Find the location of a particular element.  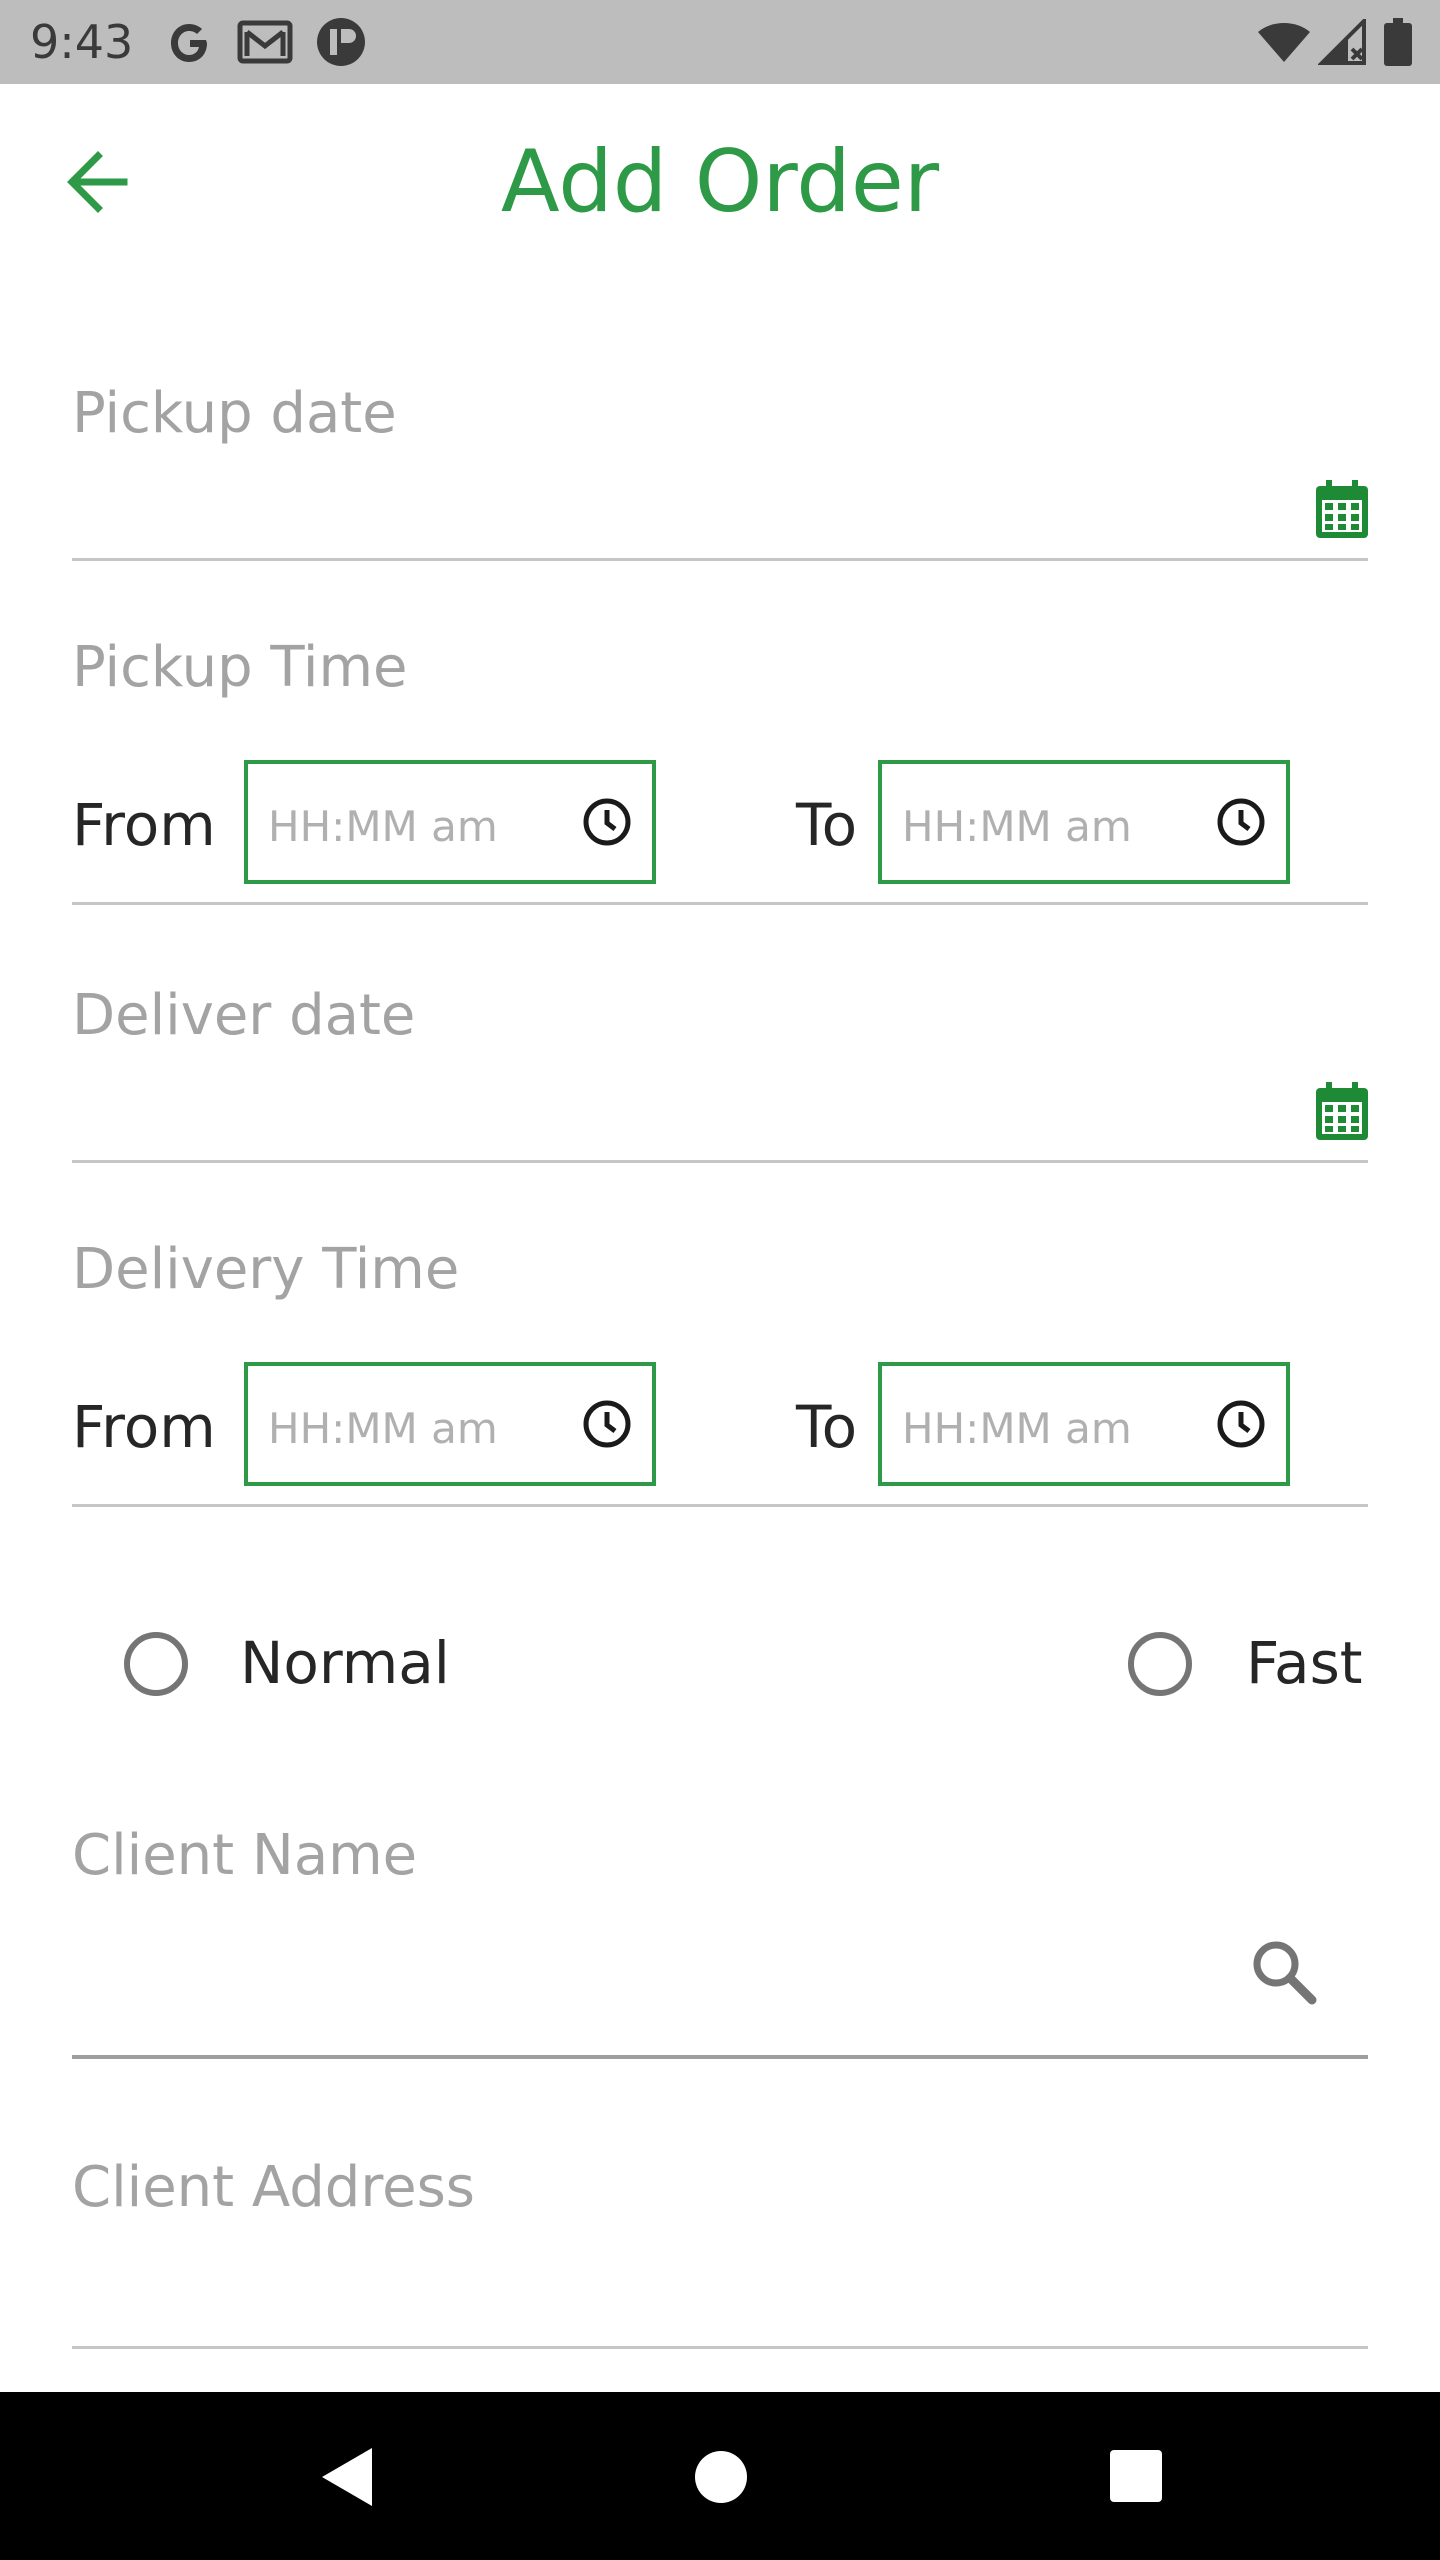

deliver-date-underline is located at coordinates (720, 1161).